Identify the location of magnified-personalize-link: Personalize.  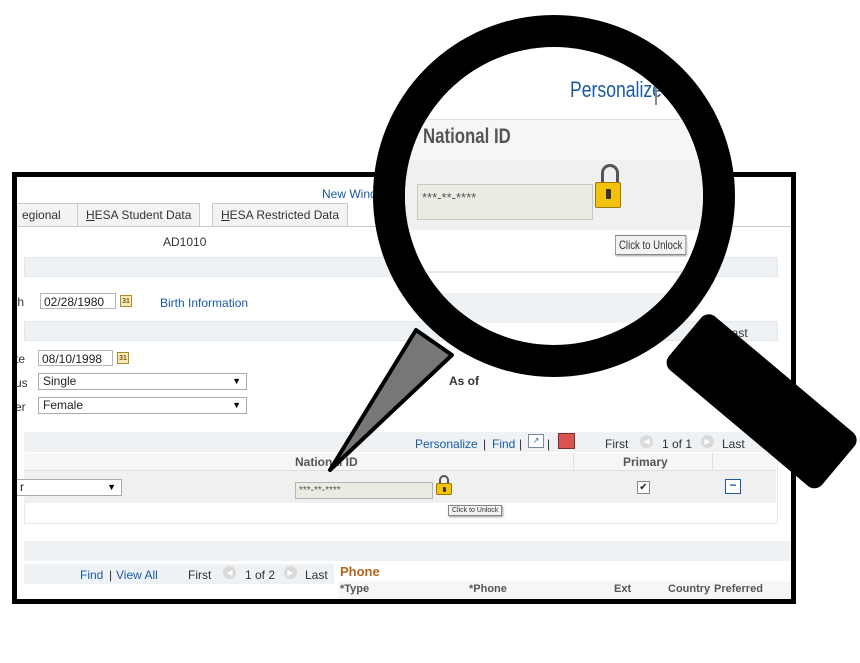
(616, 89).